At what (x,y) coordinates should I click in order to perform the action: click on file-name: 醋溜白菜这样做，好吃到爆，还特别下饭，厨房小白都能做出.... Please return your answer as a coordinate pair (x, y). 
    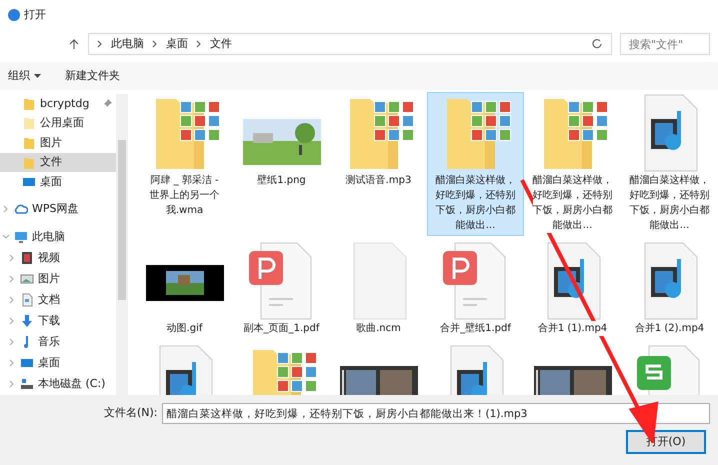
    Looking at the image, I should click on (572, 203).